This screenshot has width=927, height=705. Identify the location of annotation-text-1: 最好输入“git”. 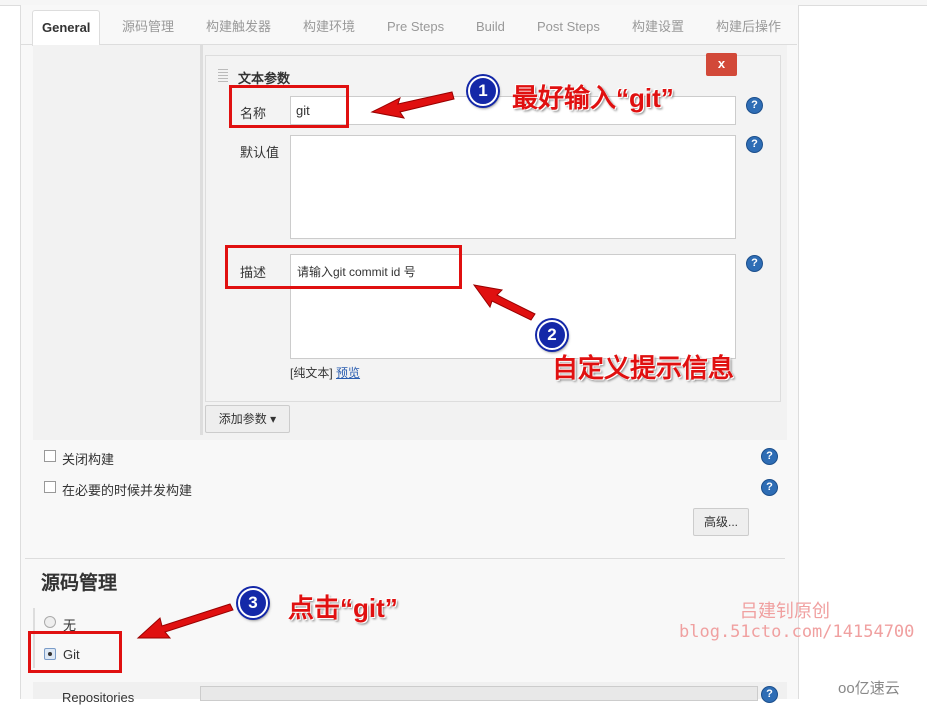
(593, 98).